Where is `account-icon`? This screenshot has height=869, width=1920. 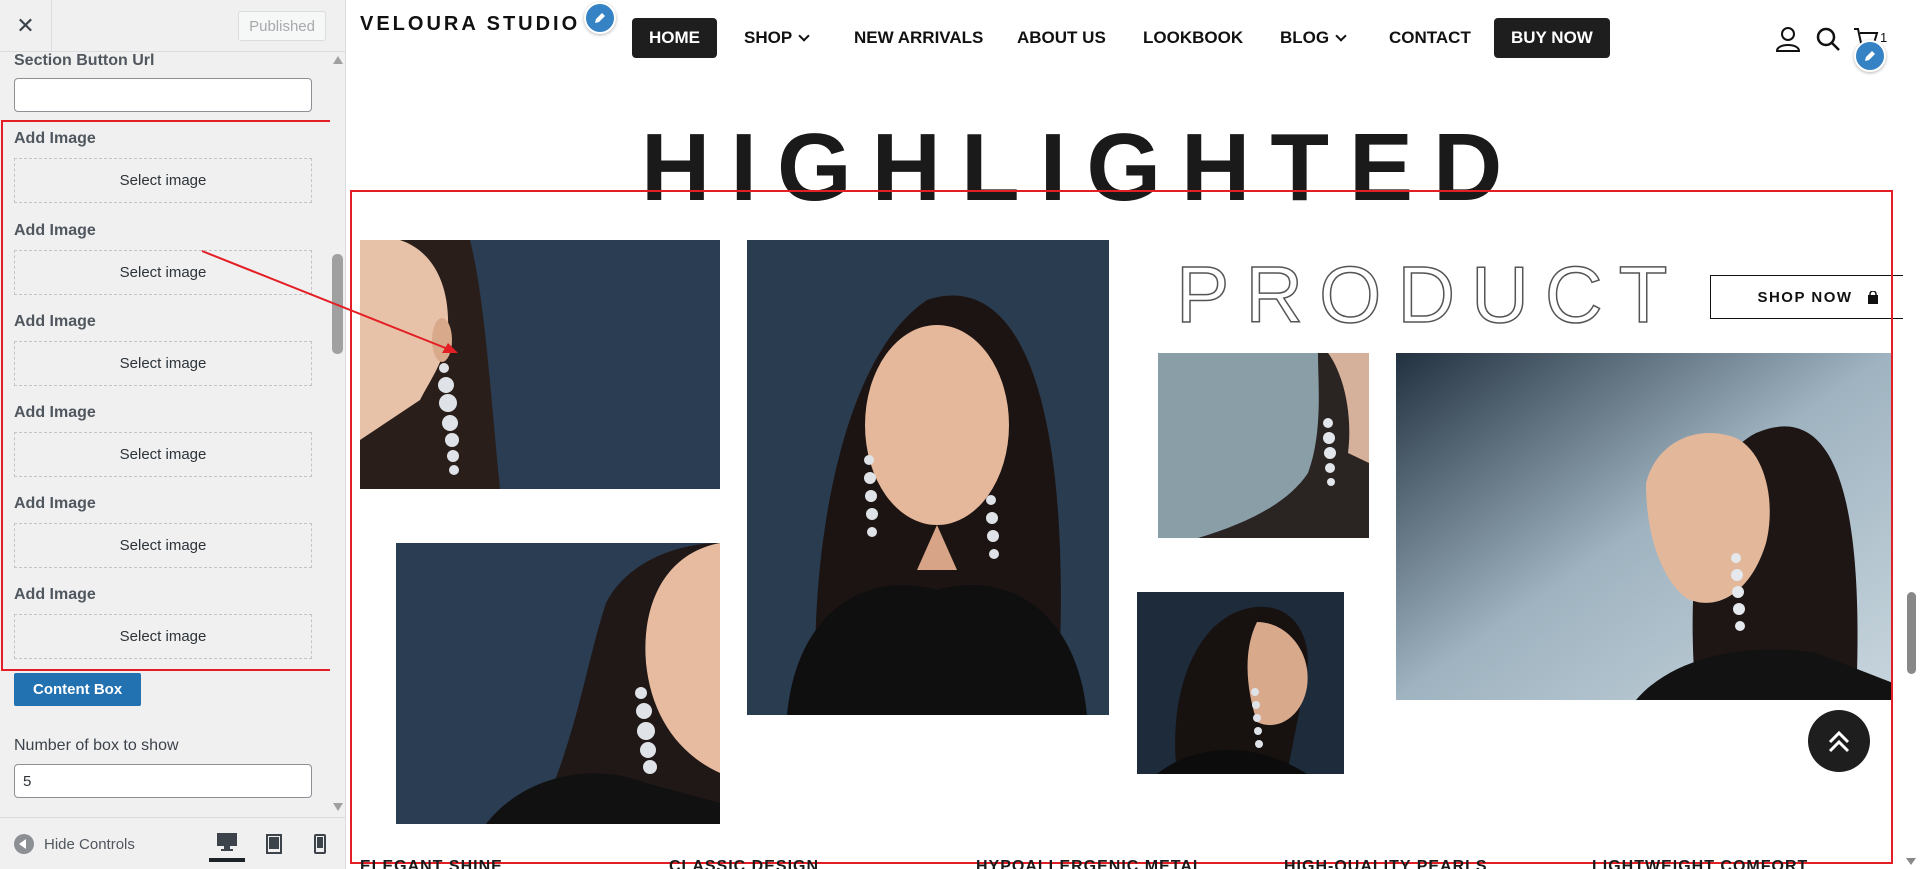
account-icon is located at coordinates (1788, 39).